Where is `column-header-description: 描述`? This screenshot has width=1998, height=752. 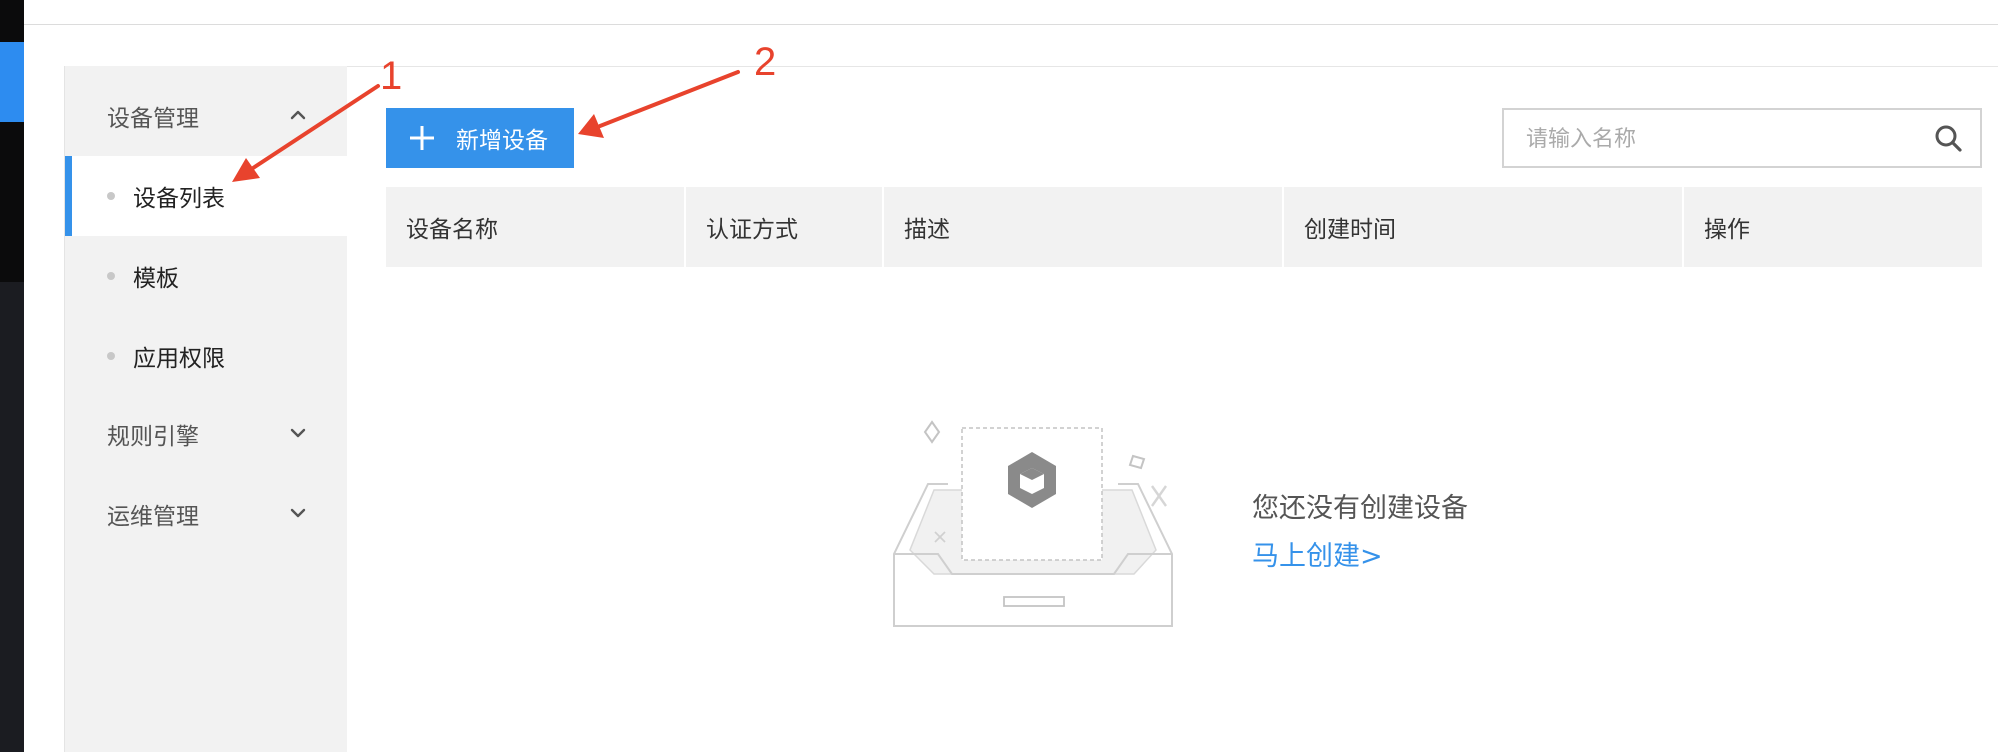
column-header-description: 描述 is located at coordinates (1084, 227).